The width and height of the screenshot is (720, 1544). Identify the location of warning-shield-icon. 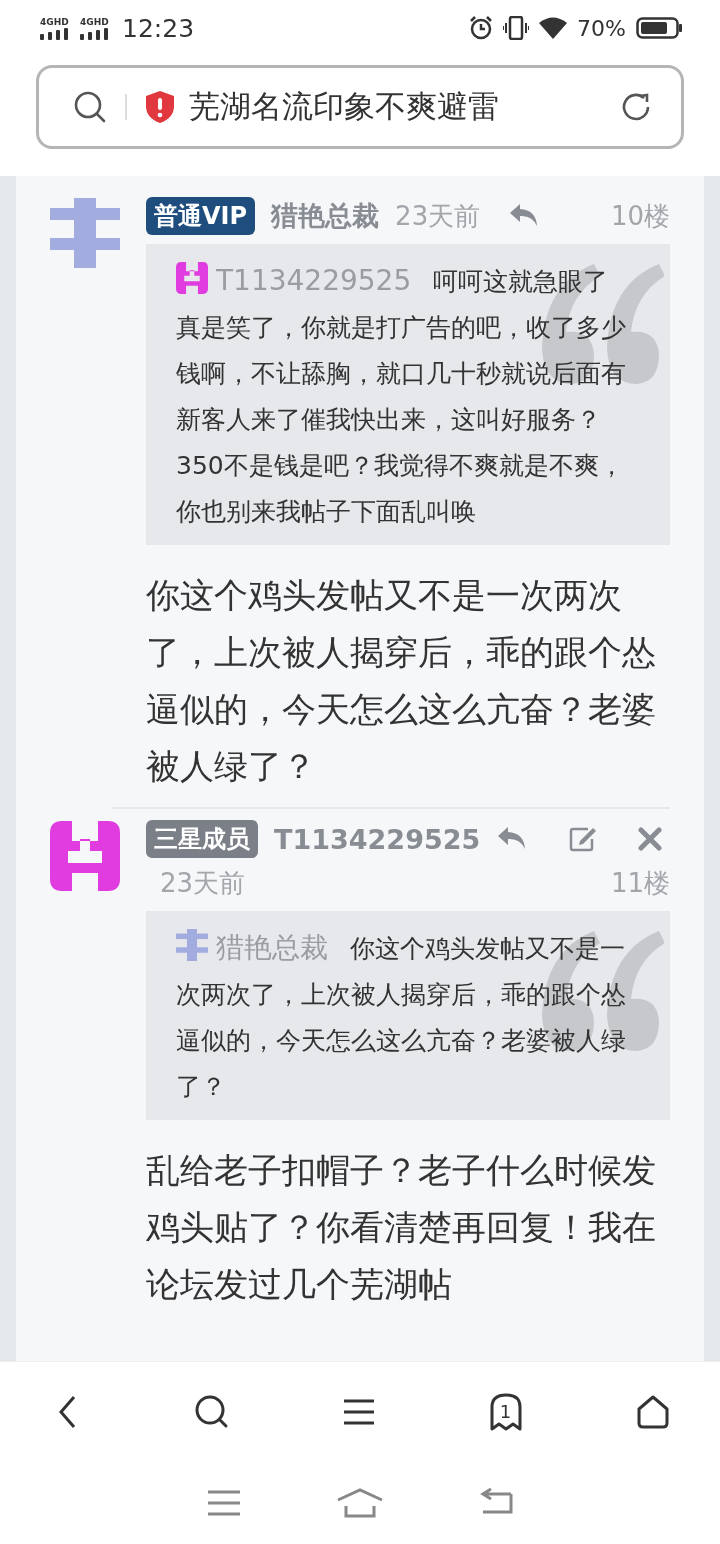
(160, 107).